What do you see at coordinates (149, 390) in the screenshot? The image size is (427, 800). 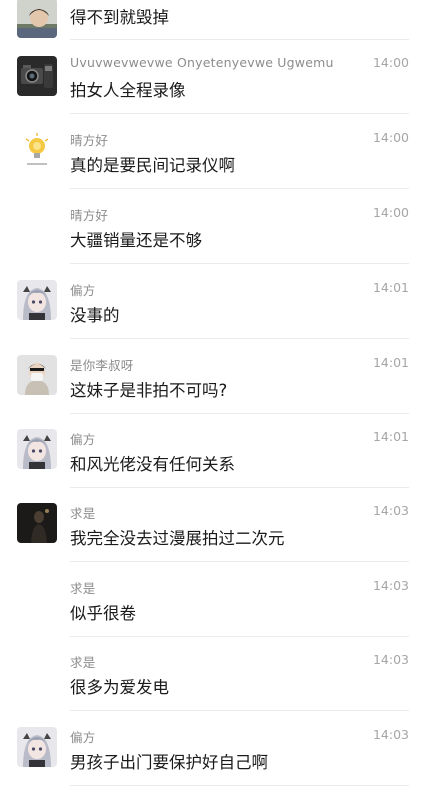 I see `message-text: 这妹子是非拍不可吗?` at bounding box center [149, 390].